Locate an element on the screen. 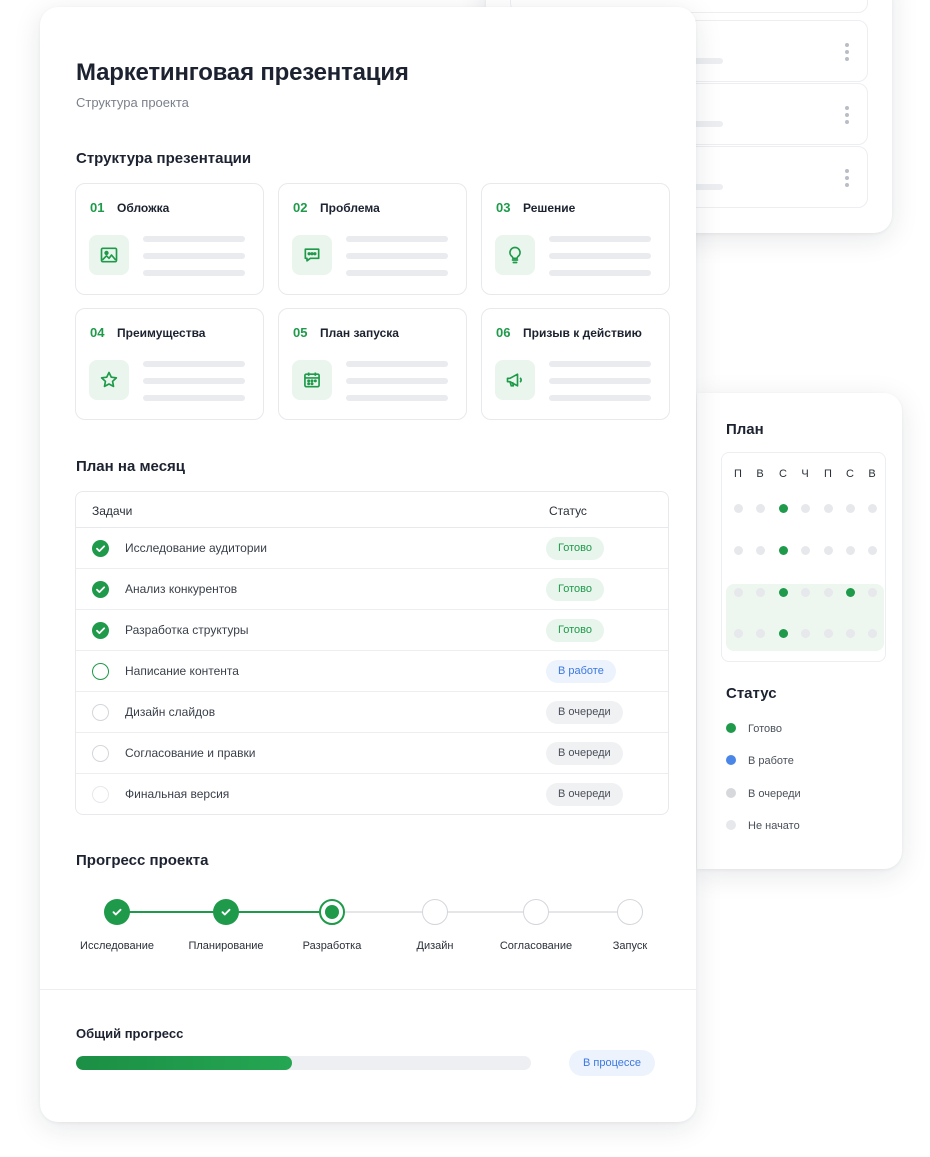 Image resolution: width=930 pixels, height=1157 pixels. status-badge: Готово is located at coordinates (575, 548).